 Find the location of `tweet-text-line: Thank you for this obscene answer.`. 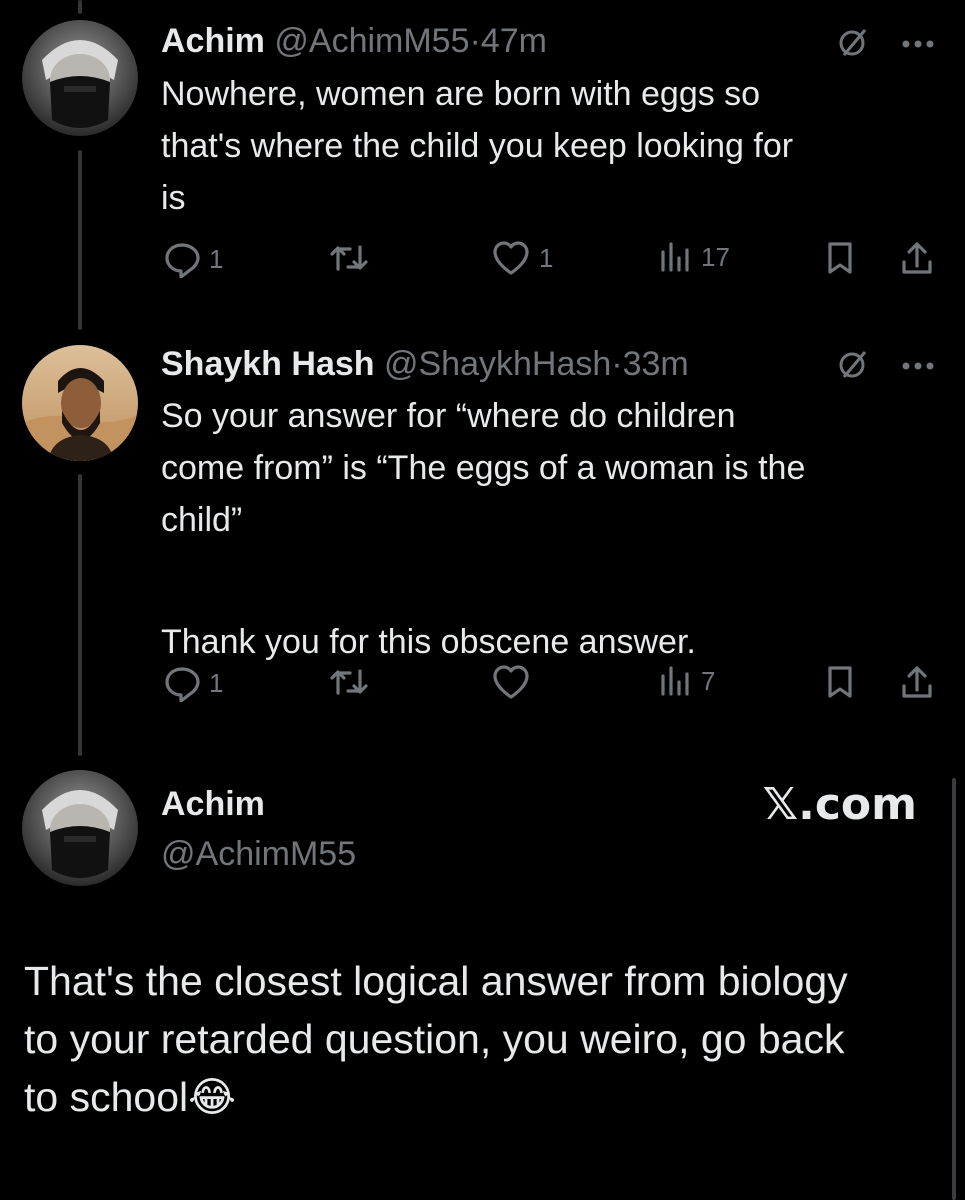

tweet-text-line: Thank you for this obscene answer. is located at coordinates (428, 642).